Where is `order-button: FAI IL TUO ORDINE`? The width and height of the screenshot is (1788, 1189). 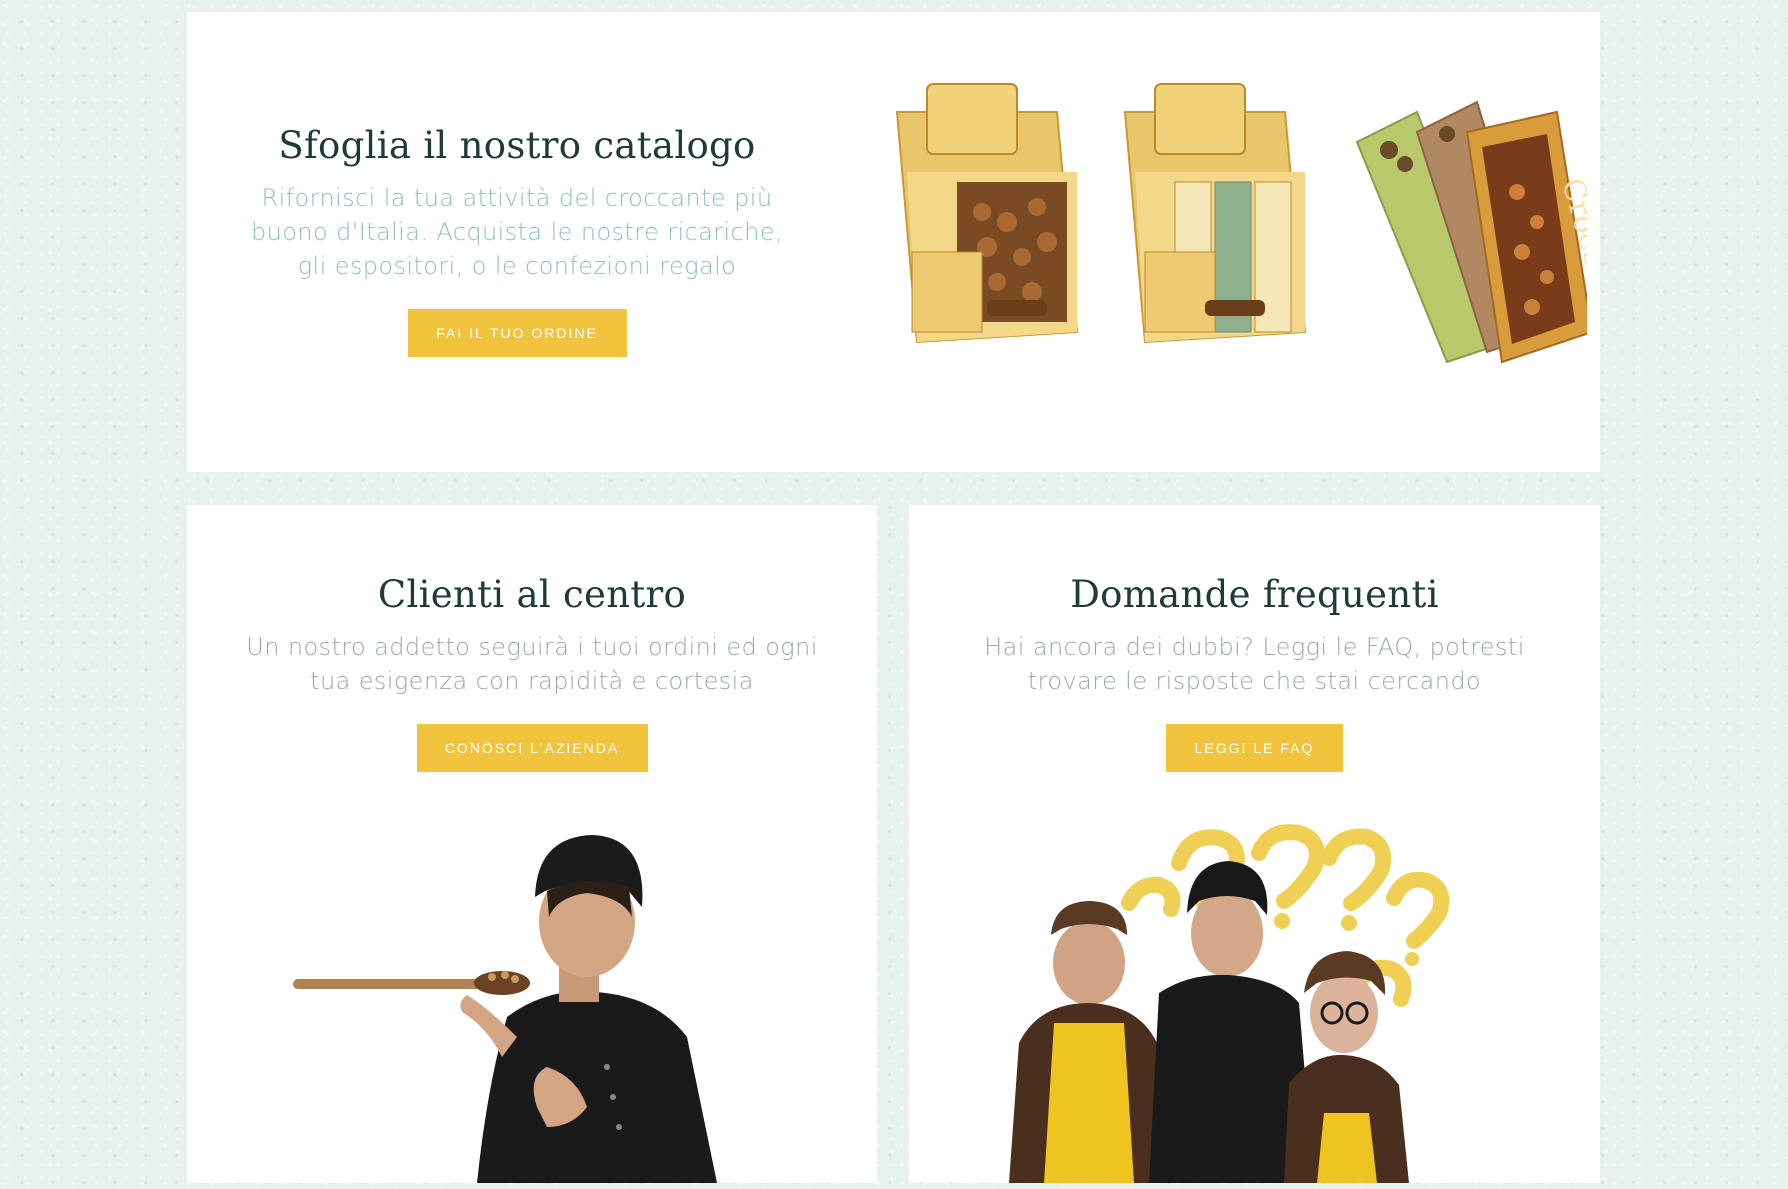
order-button: FAI IL TUO ORDINE is located at coordinates (517, 333).